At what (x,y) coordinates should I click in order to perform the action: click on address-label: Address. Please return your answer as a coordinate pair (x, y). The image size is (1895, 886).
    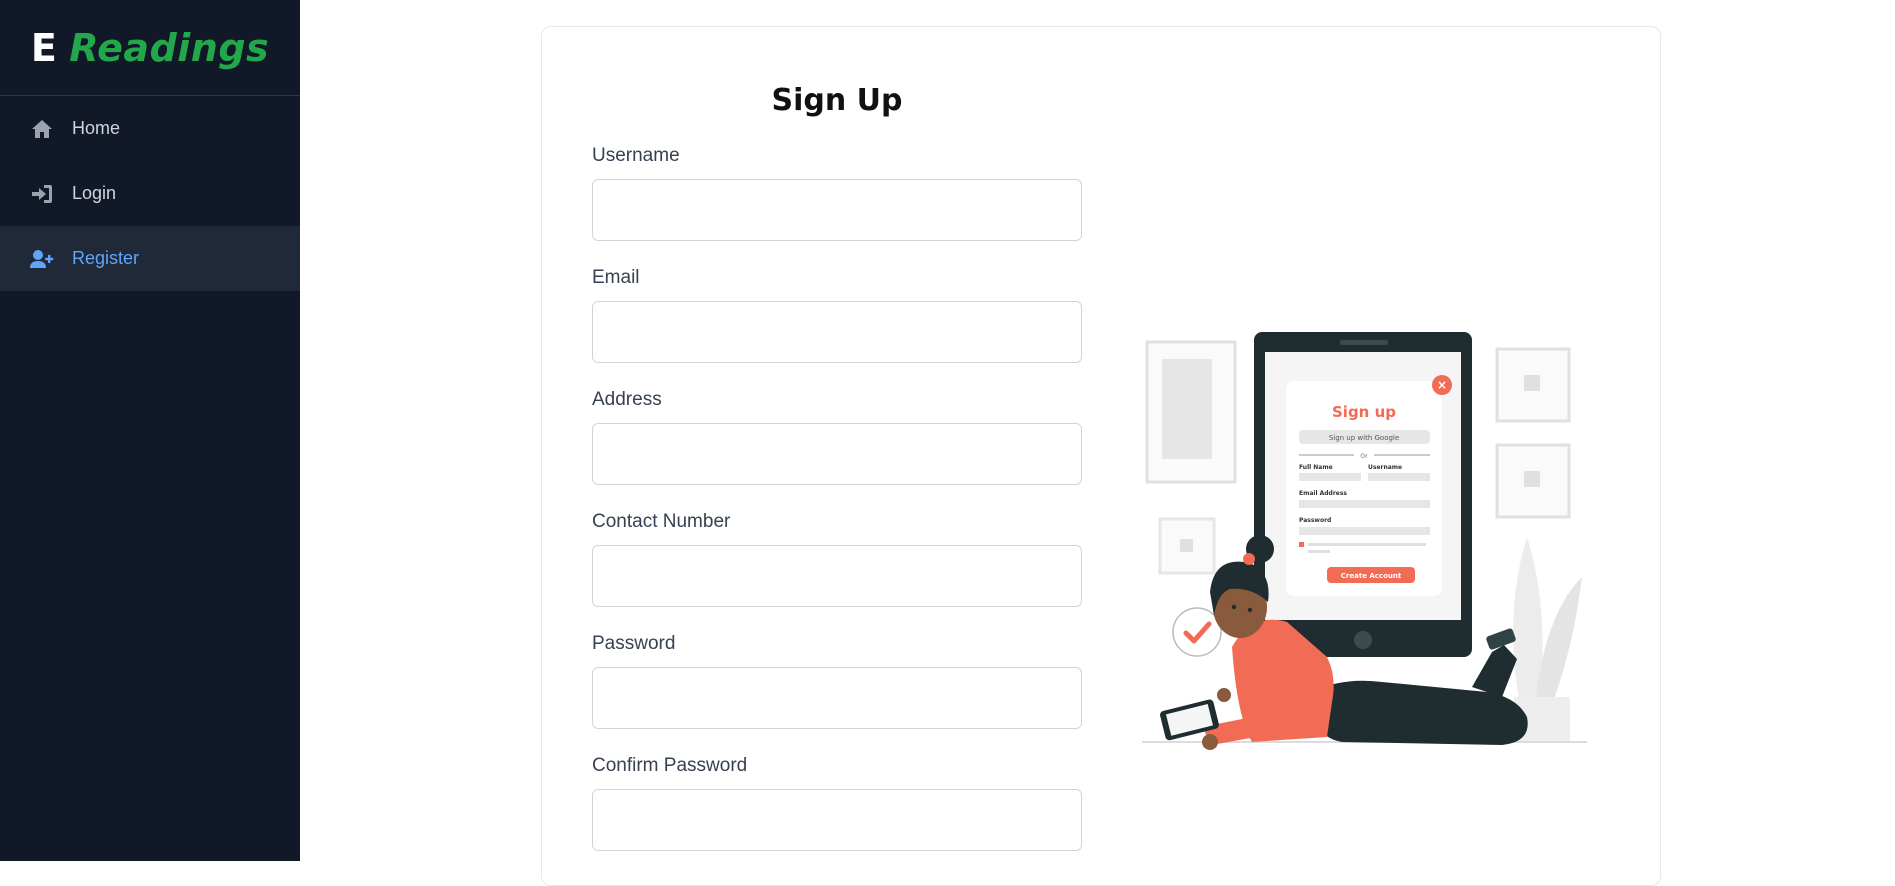
    Looking at the image, I should click on (627, 399).